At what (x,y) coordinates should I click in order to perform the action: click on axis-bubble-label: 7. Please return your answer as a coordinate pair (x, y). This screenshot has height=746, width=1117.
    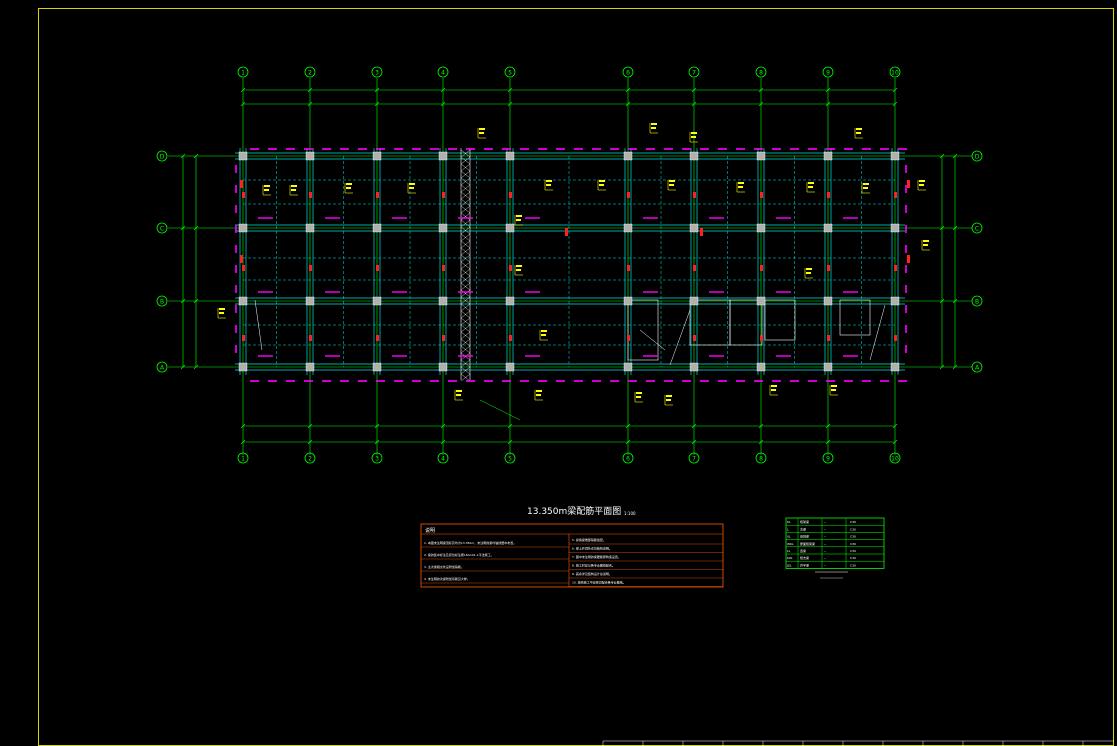
    Looking at the image, I should click on (694, 73).